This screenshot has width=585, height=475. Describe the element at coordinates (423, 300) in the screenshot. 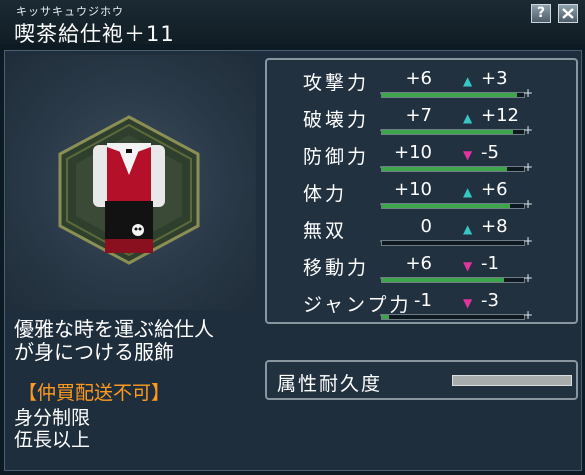

I see `stat-value: -1` at that location.